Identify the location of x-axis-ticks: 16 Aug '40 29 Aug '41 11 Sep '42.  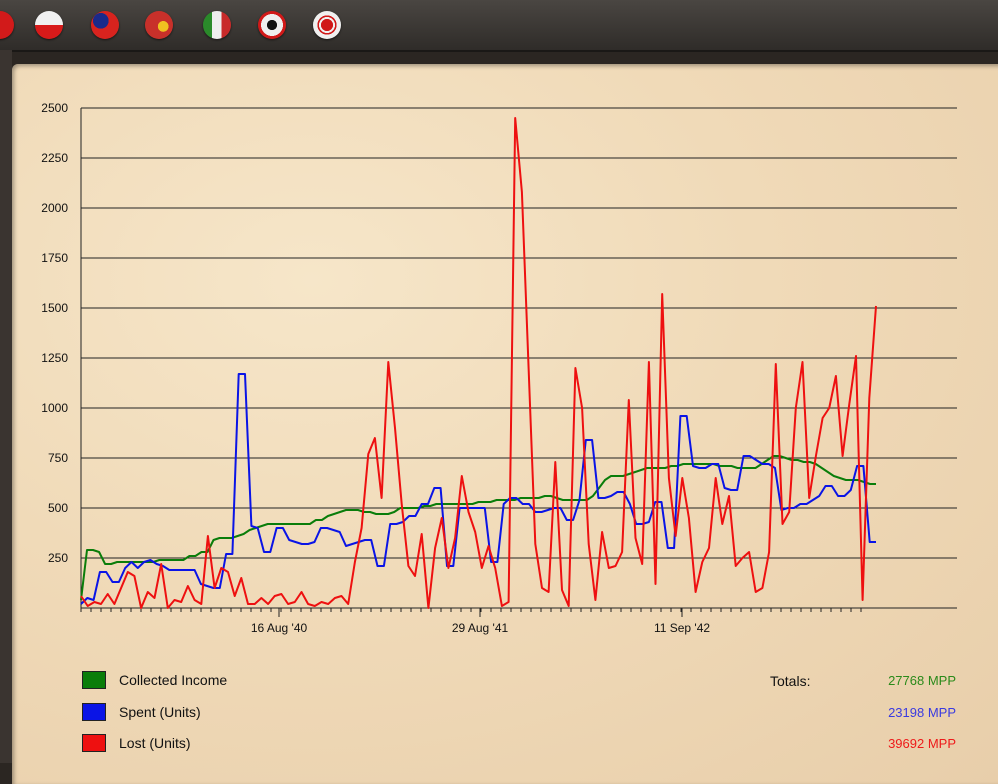
(471, 621).